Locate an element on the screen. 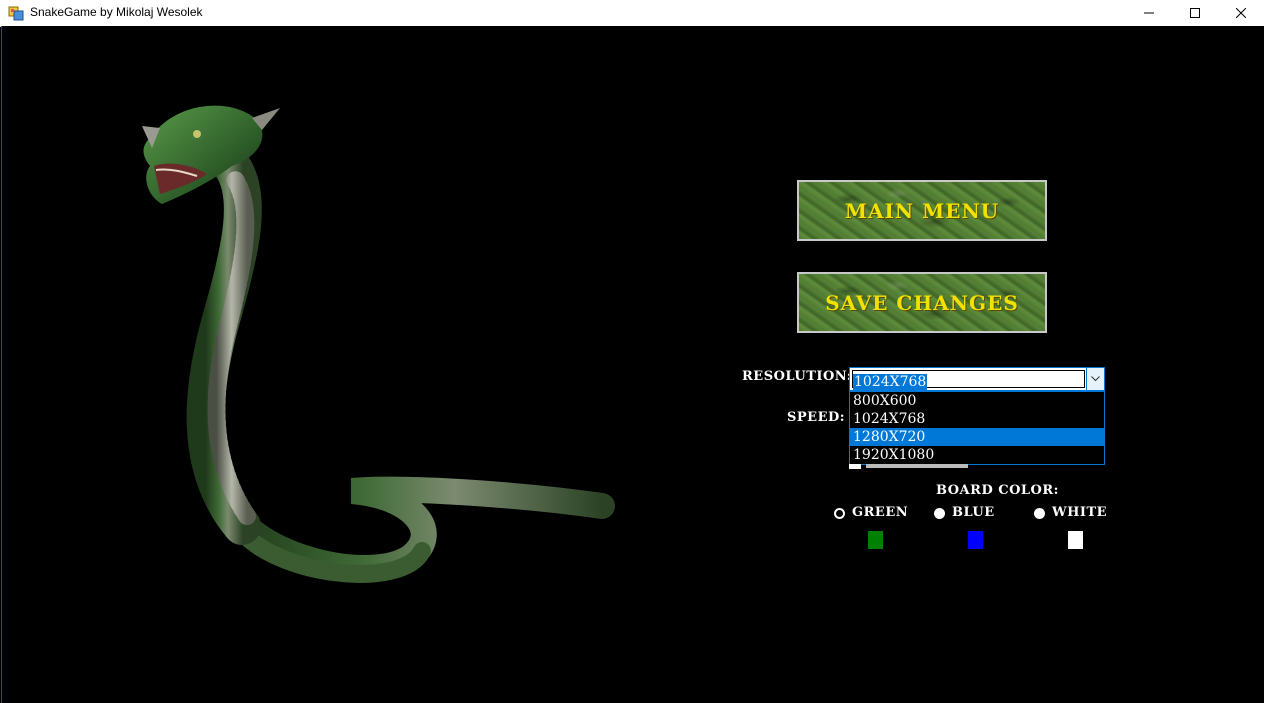 The height and width of the screenshot is (703, 1264). radio-white-label: WHITE is located at coordinates (1080, 512).